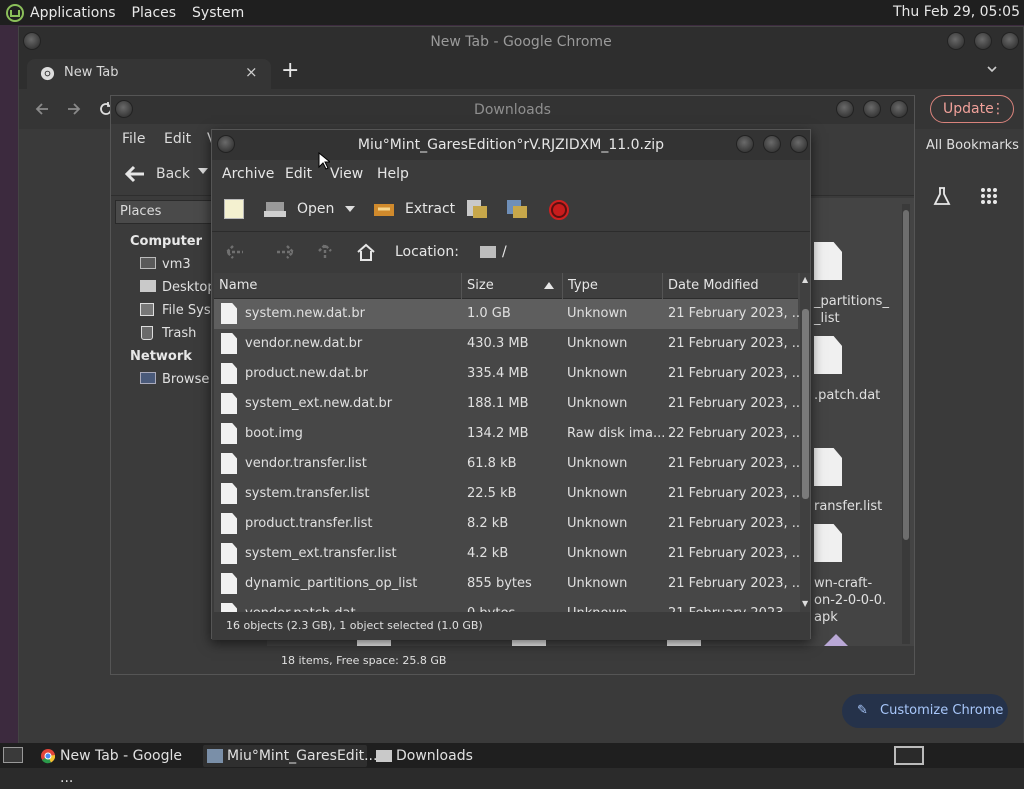 The image size is (1024, 789). Describe the element at coordinates (350, 209) in the screenshot. I see `open-dropdown-icon` at that location.